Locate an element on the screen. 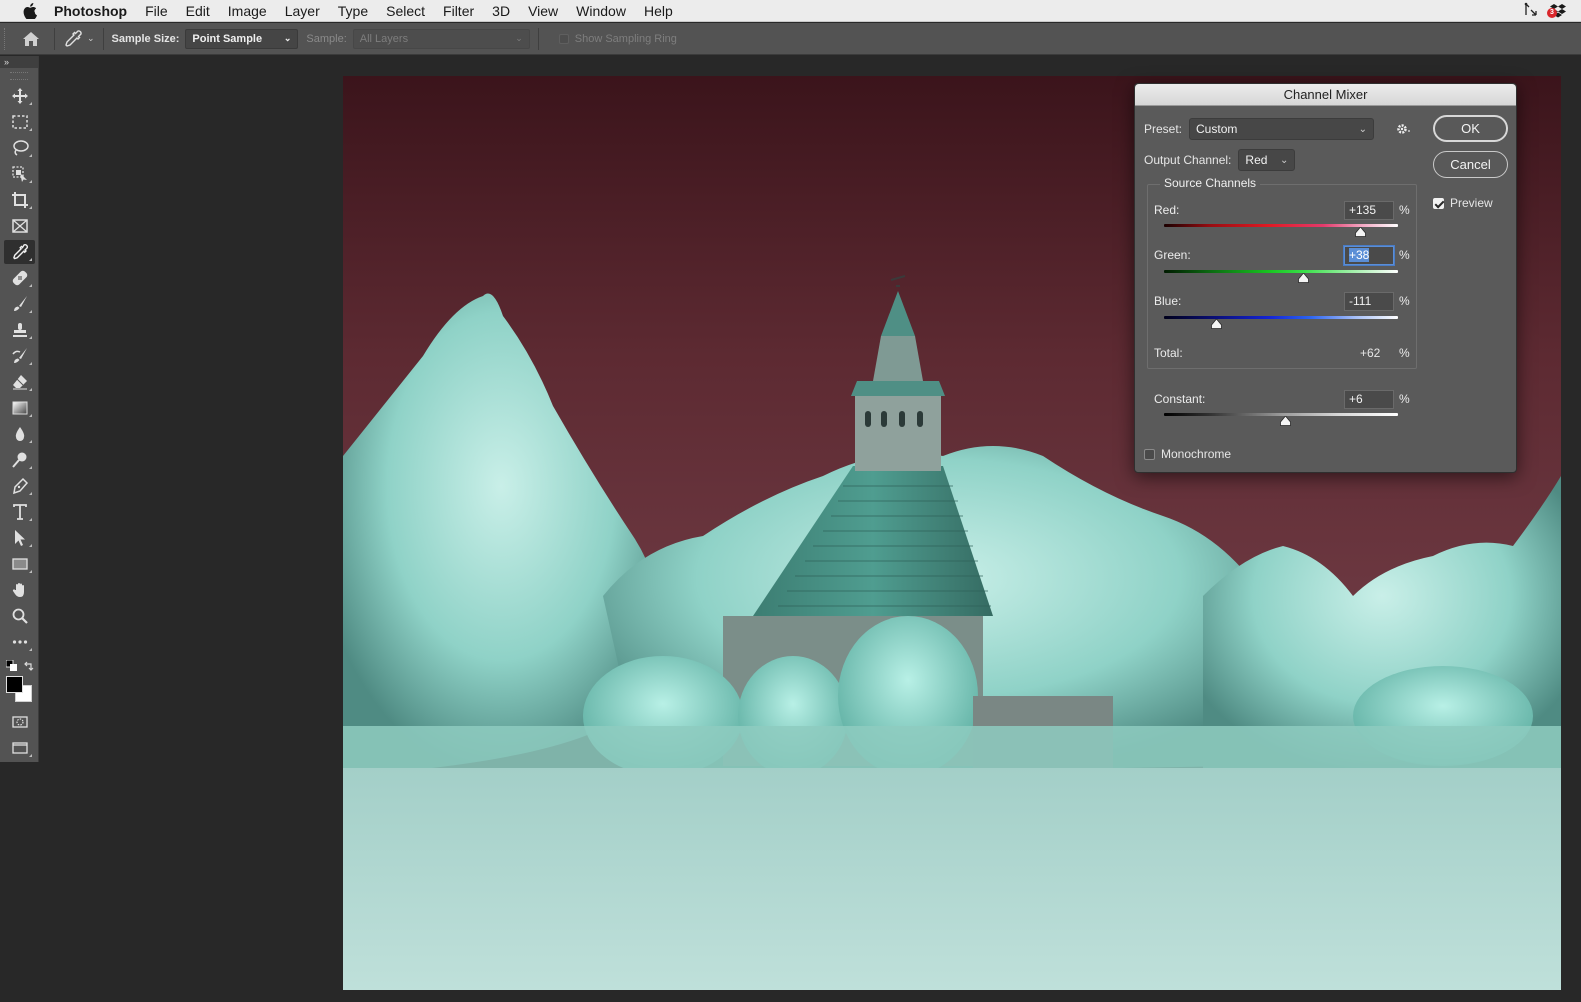 This screenshot has height=1002, width=1581. dropbox-icon: 3 is located at coordinates (1557, 11).